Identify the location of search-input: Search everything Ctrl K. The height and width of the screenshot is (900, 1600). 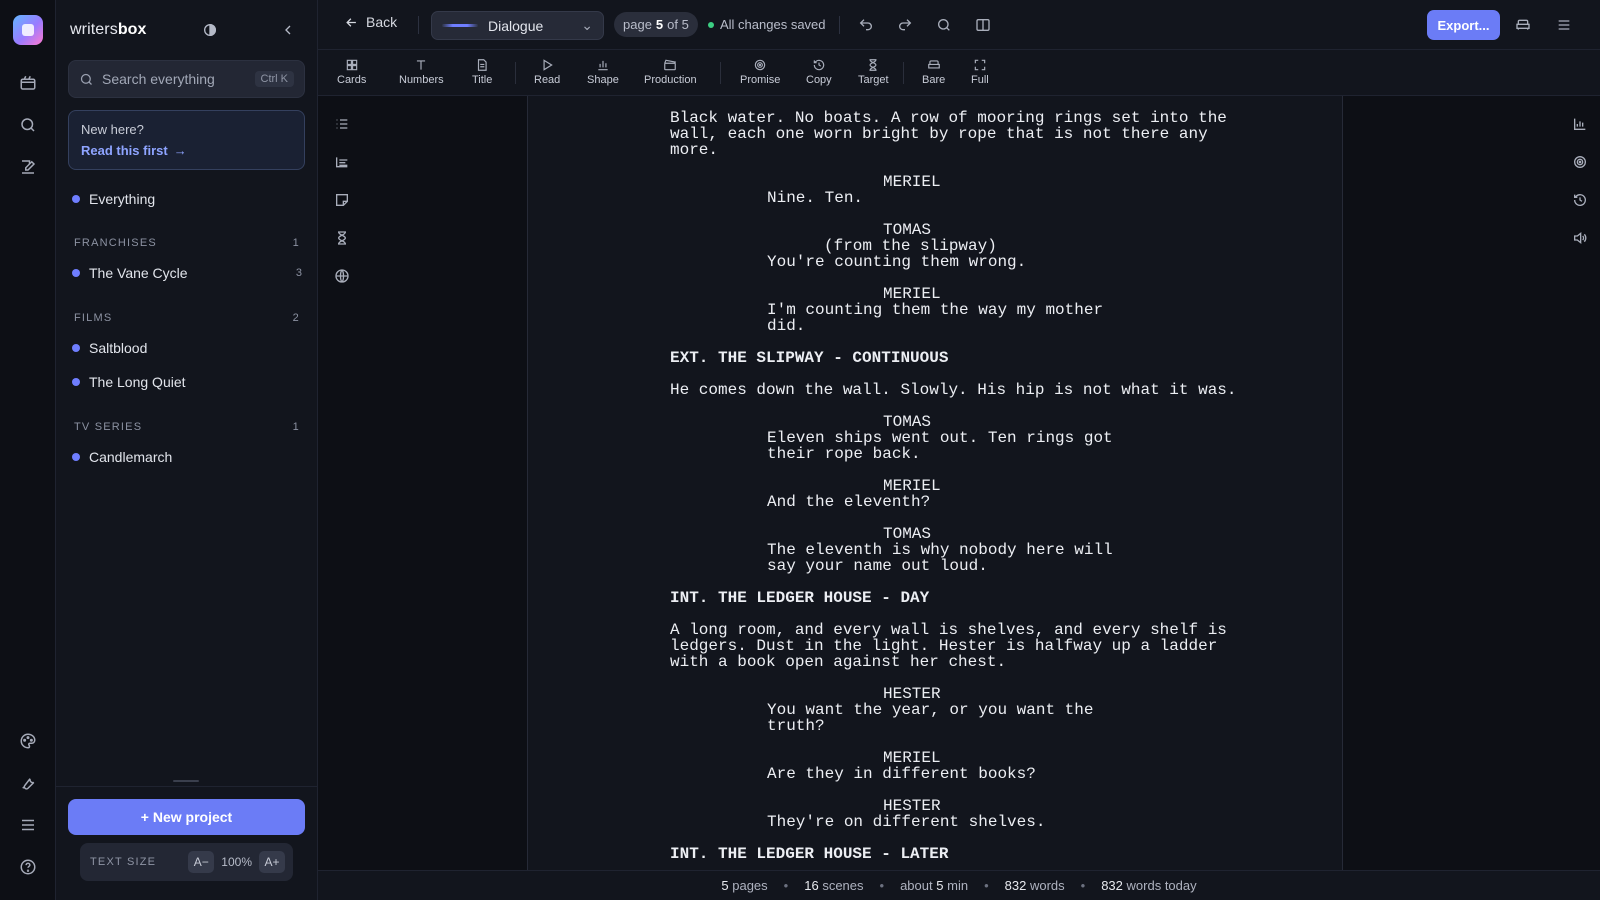
(186, 79).